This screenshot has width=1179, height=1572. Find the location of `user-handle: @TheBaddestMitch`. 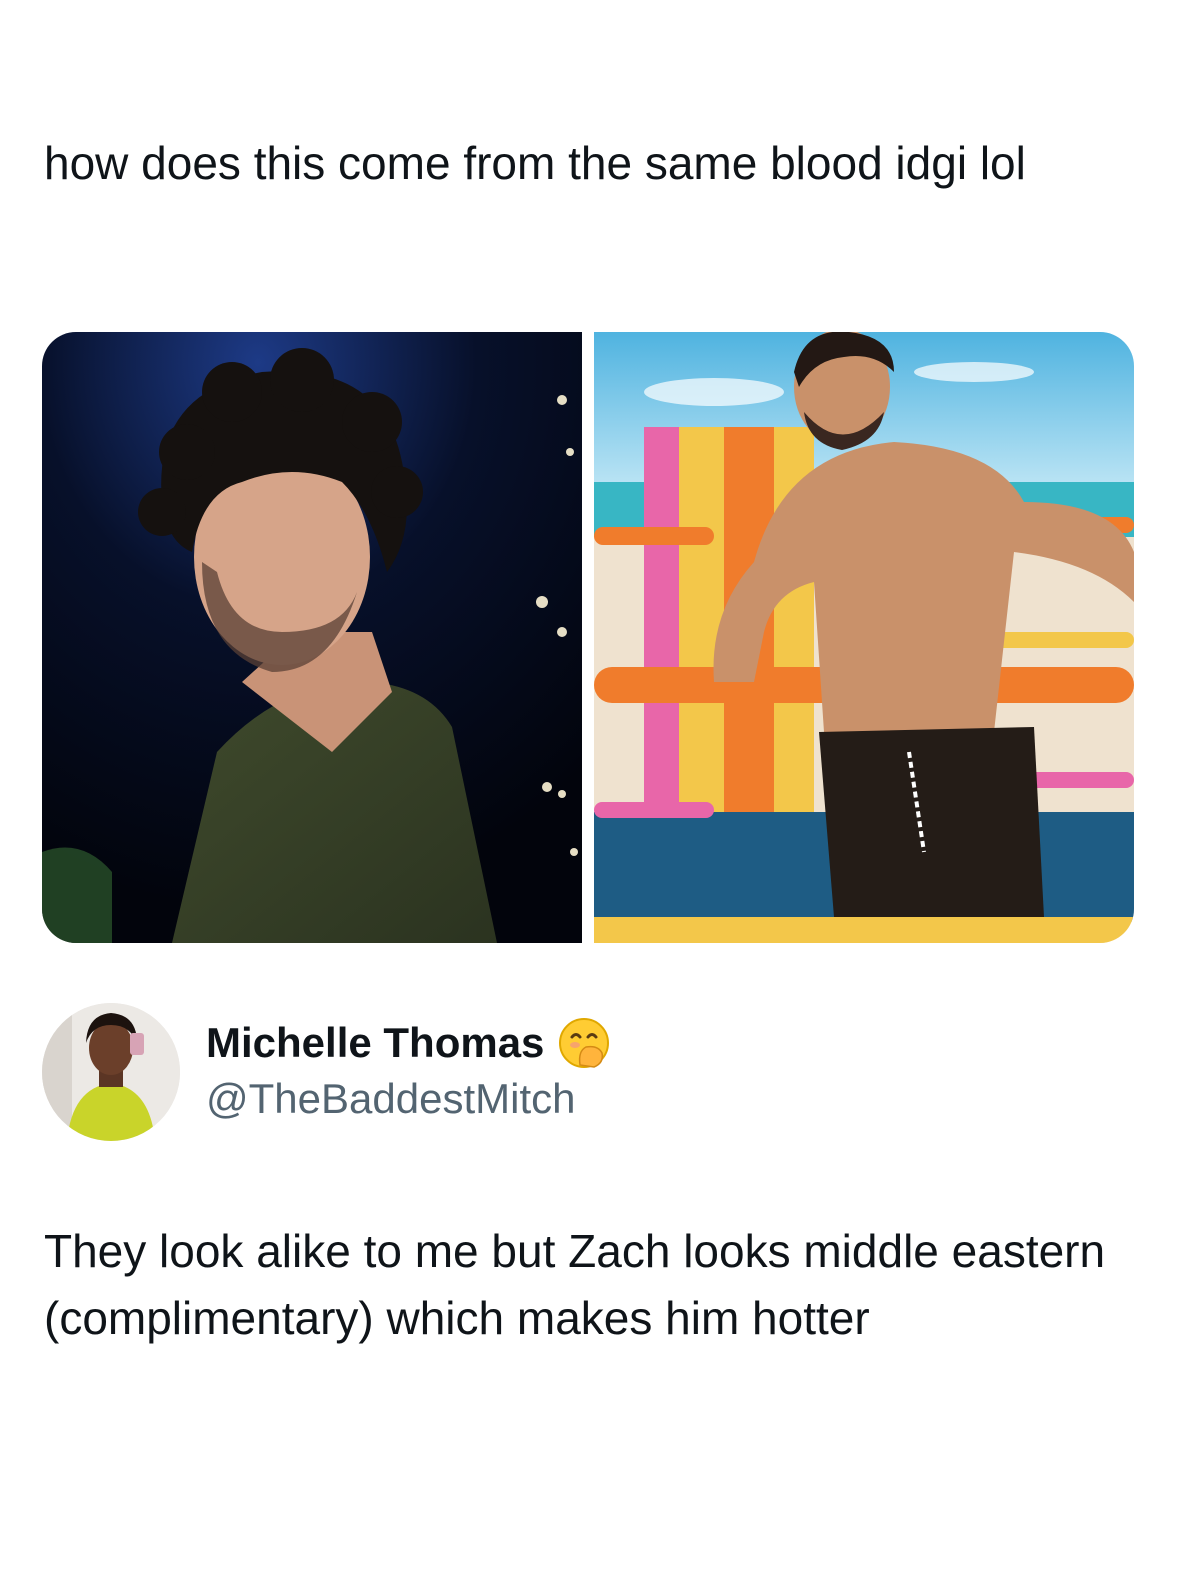

user-handle: @TheBaddestMitch is located at coordinates (408, 1099).